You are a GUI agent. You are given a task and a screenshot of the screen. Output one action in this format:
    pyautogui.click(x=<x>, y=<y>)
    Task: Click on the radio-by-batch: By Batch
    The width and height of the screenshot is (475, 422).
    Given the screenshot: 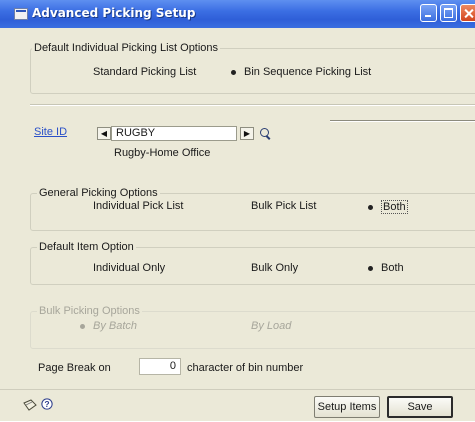 What is the action you would take?
    pyautogui.click(x=107, y=326)
    